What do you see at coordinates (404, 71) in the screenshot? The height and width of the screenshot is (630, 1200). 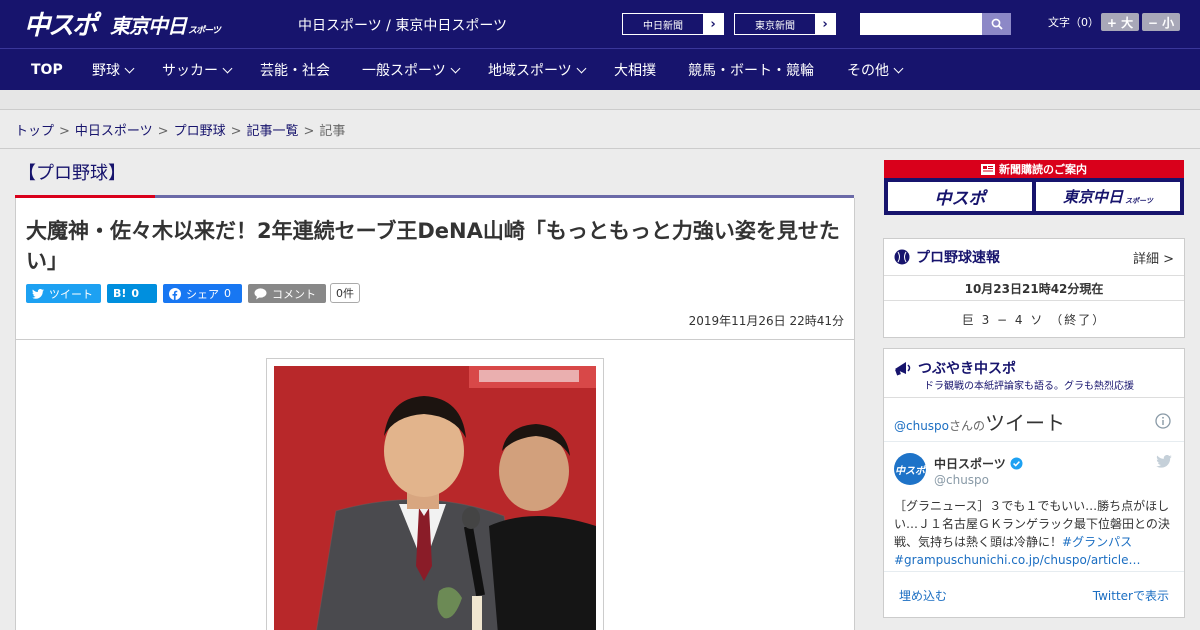 I see `nav-item-label: 一般スポーツ` at bounding box center [404, 71].